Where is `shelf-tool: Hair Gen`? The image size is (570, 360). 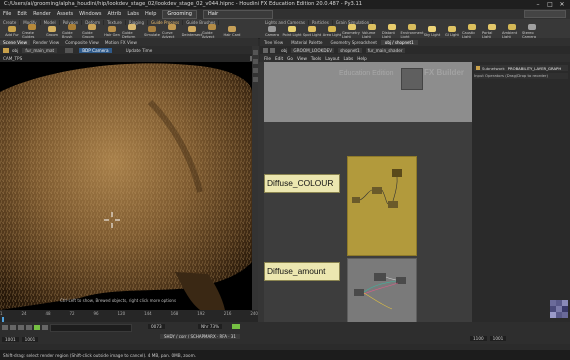 shelf-tool: Hair Gen is located at coordinates (112, 31).